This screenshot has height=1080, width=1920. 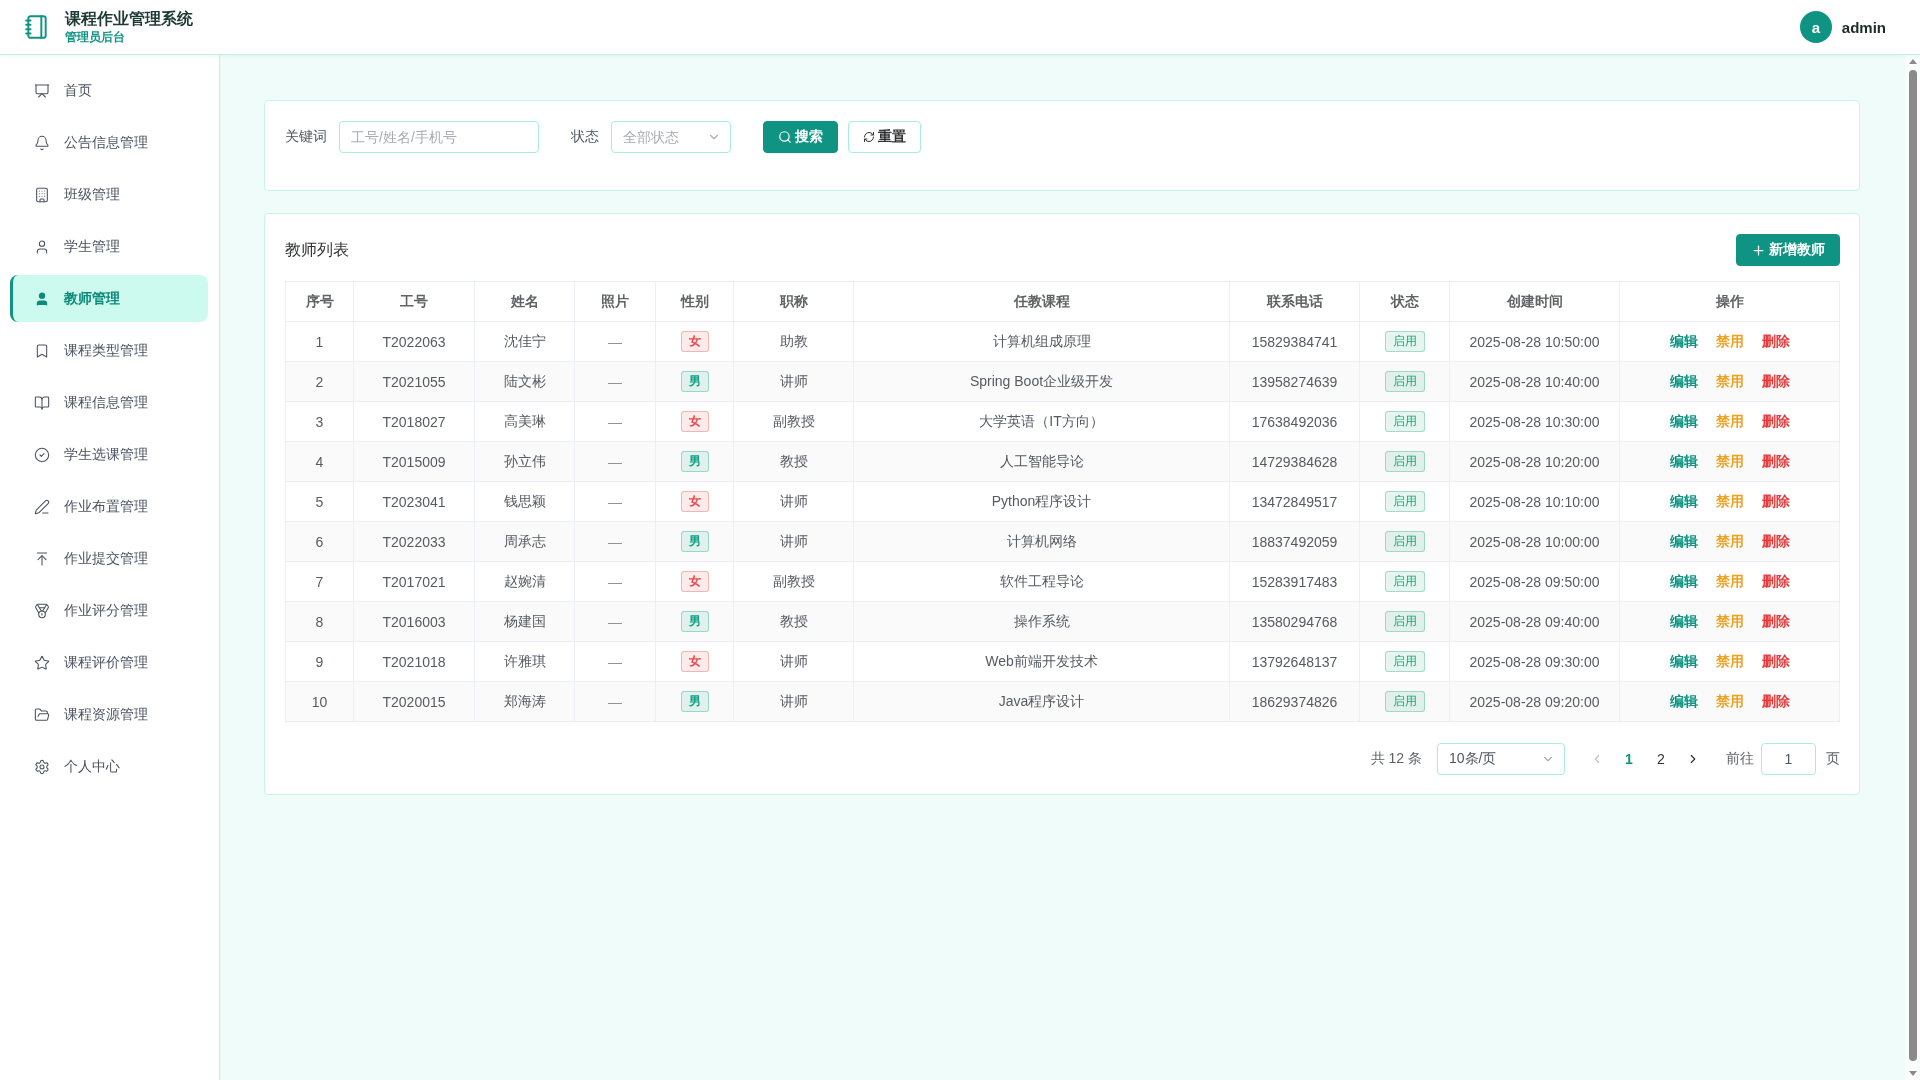 I want to click on table-cell: 14729384628, so click(x=1294, y=461).